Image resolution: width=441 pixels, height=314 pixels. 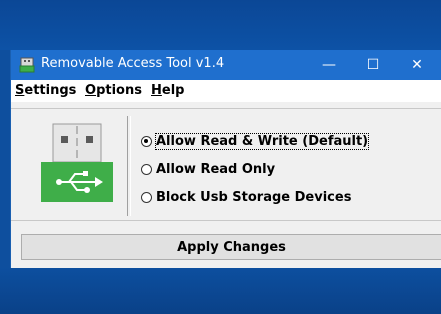 I want to click on menu-bar: Settings Options Help, so click(x=226, y=91).